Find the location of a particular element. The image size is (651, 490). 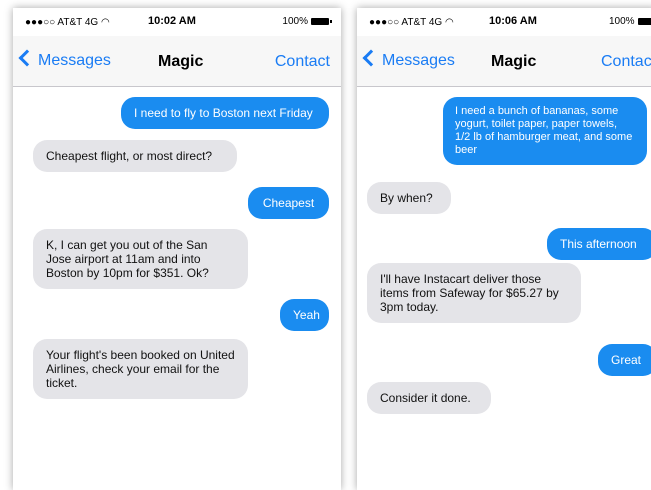

received-message-bubble: Cheapest flight, or most direct? is located at coordinates (135, 156).